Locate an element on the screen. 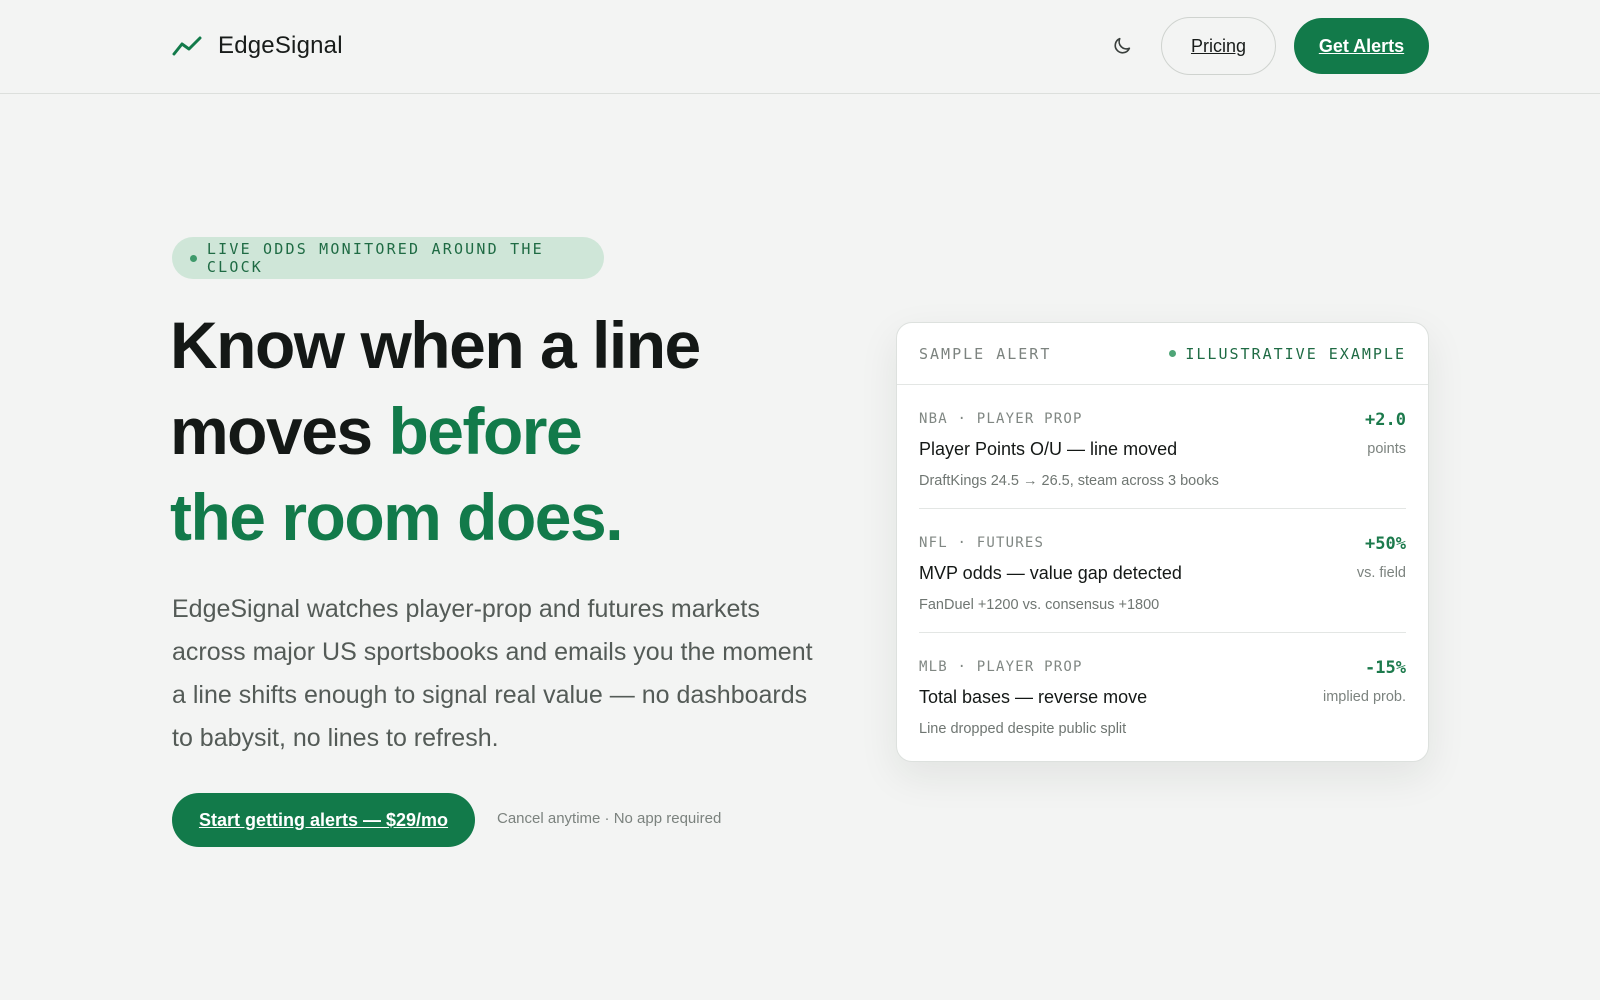  moon-icon is located at coordinates (1122, 45).